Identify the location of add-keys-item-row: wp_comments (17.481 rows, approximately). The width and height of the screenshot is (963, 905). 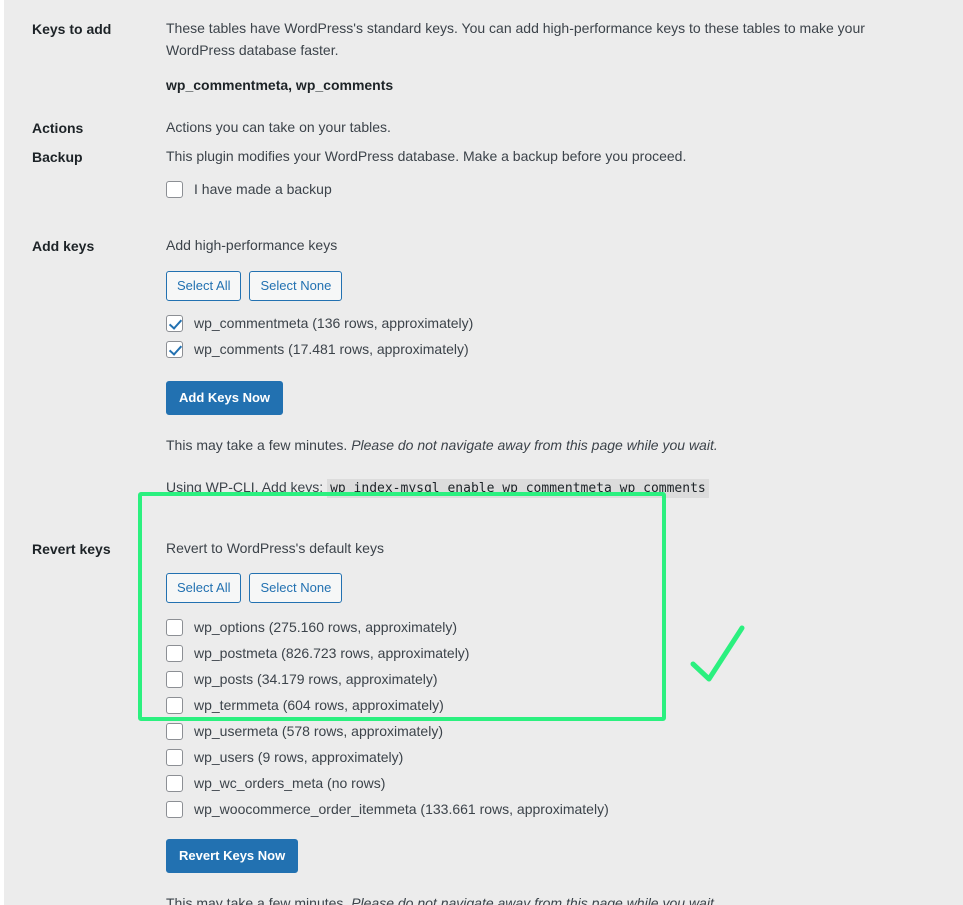
(554, 350).